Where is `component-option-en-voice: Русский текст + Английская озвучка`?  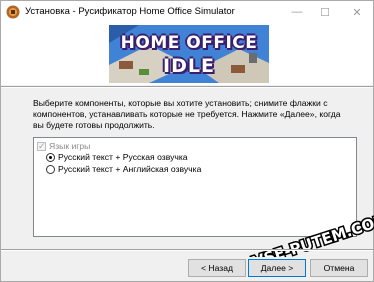
component-option-en-voice: Русский текст + Английская озвучка is located at coordinates (123, 169).